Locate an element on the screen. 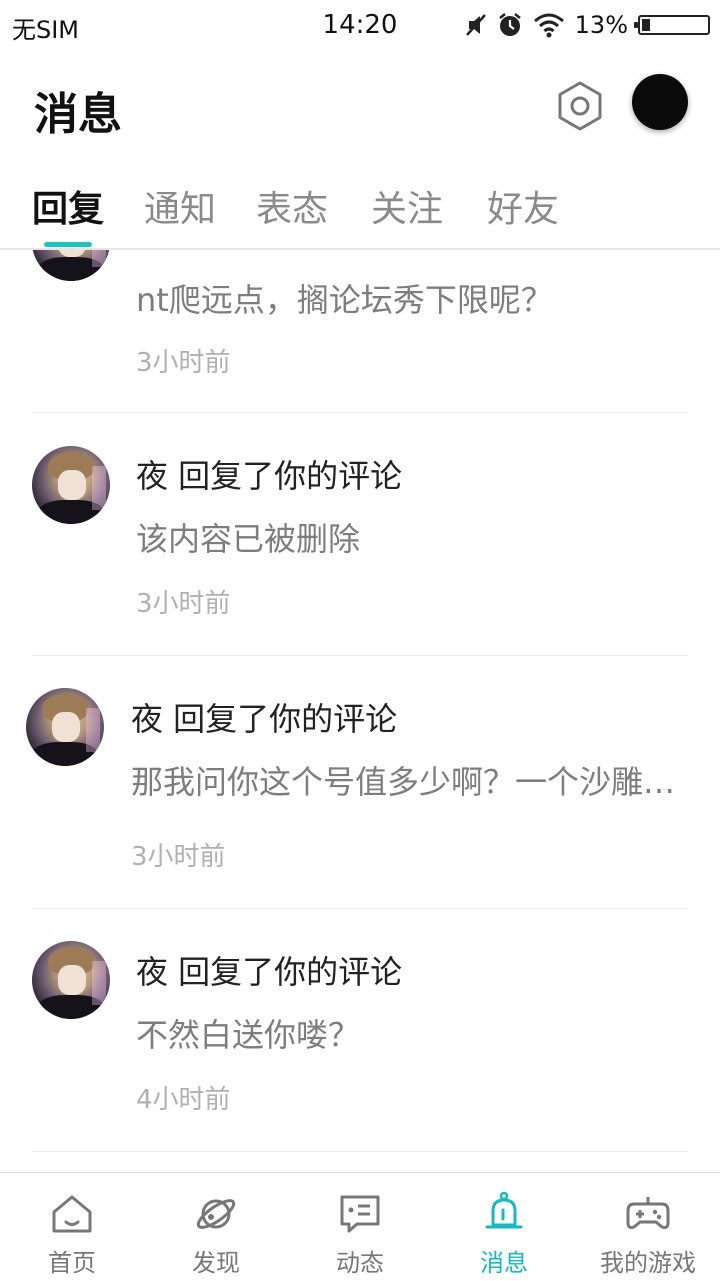 This screenshot has height=1281, width=720. message-body: 不然白送你喽？ is located at coordinates (248, 1035).